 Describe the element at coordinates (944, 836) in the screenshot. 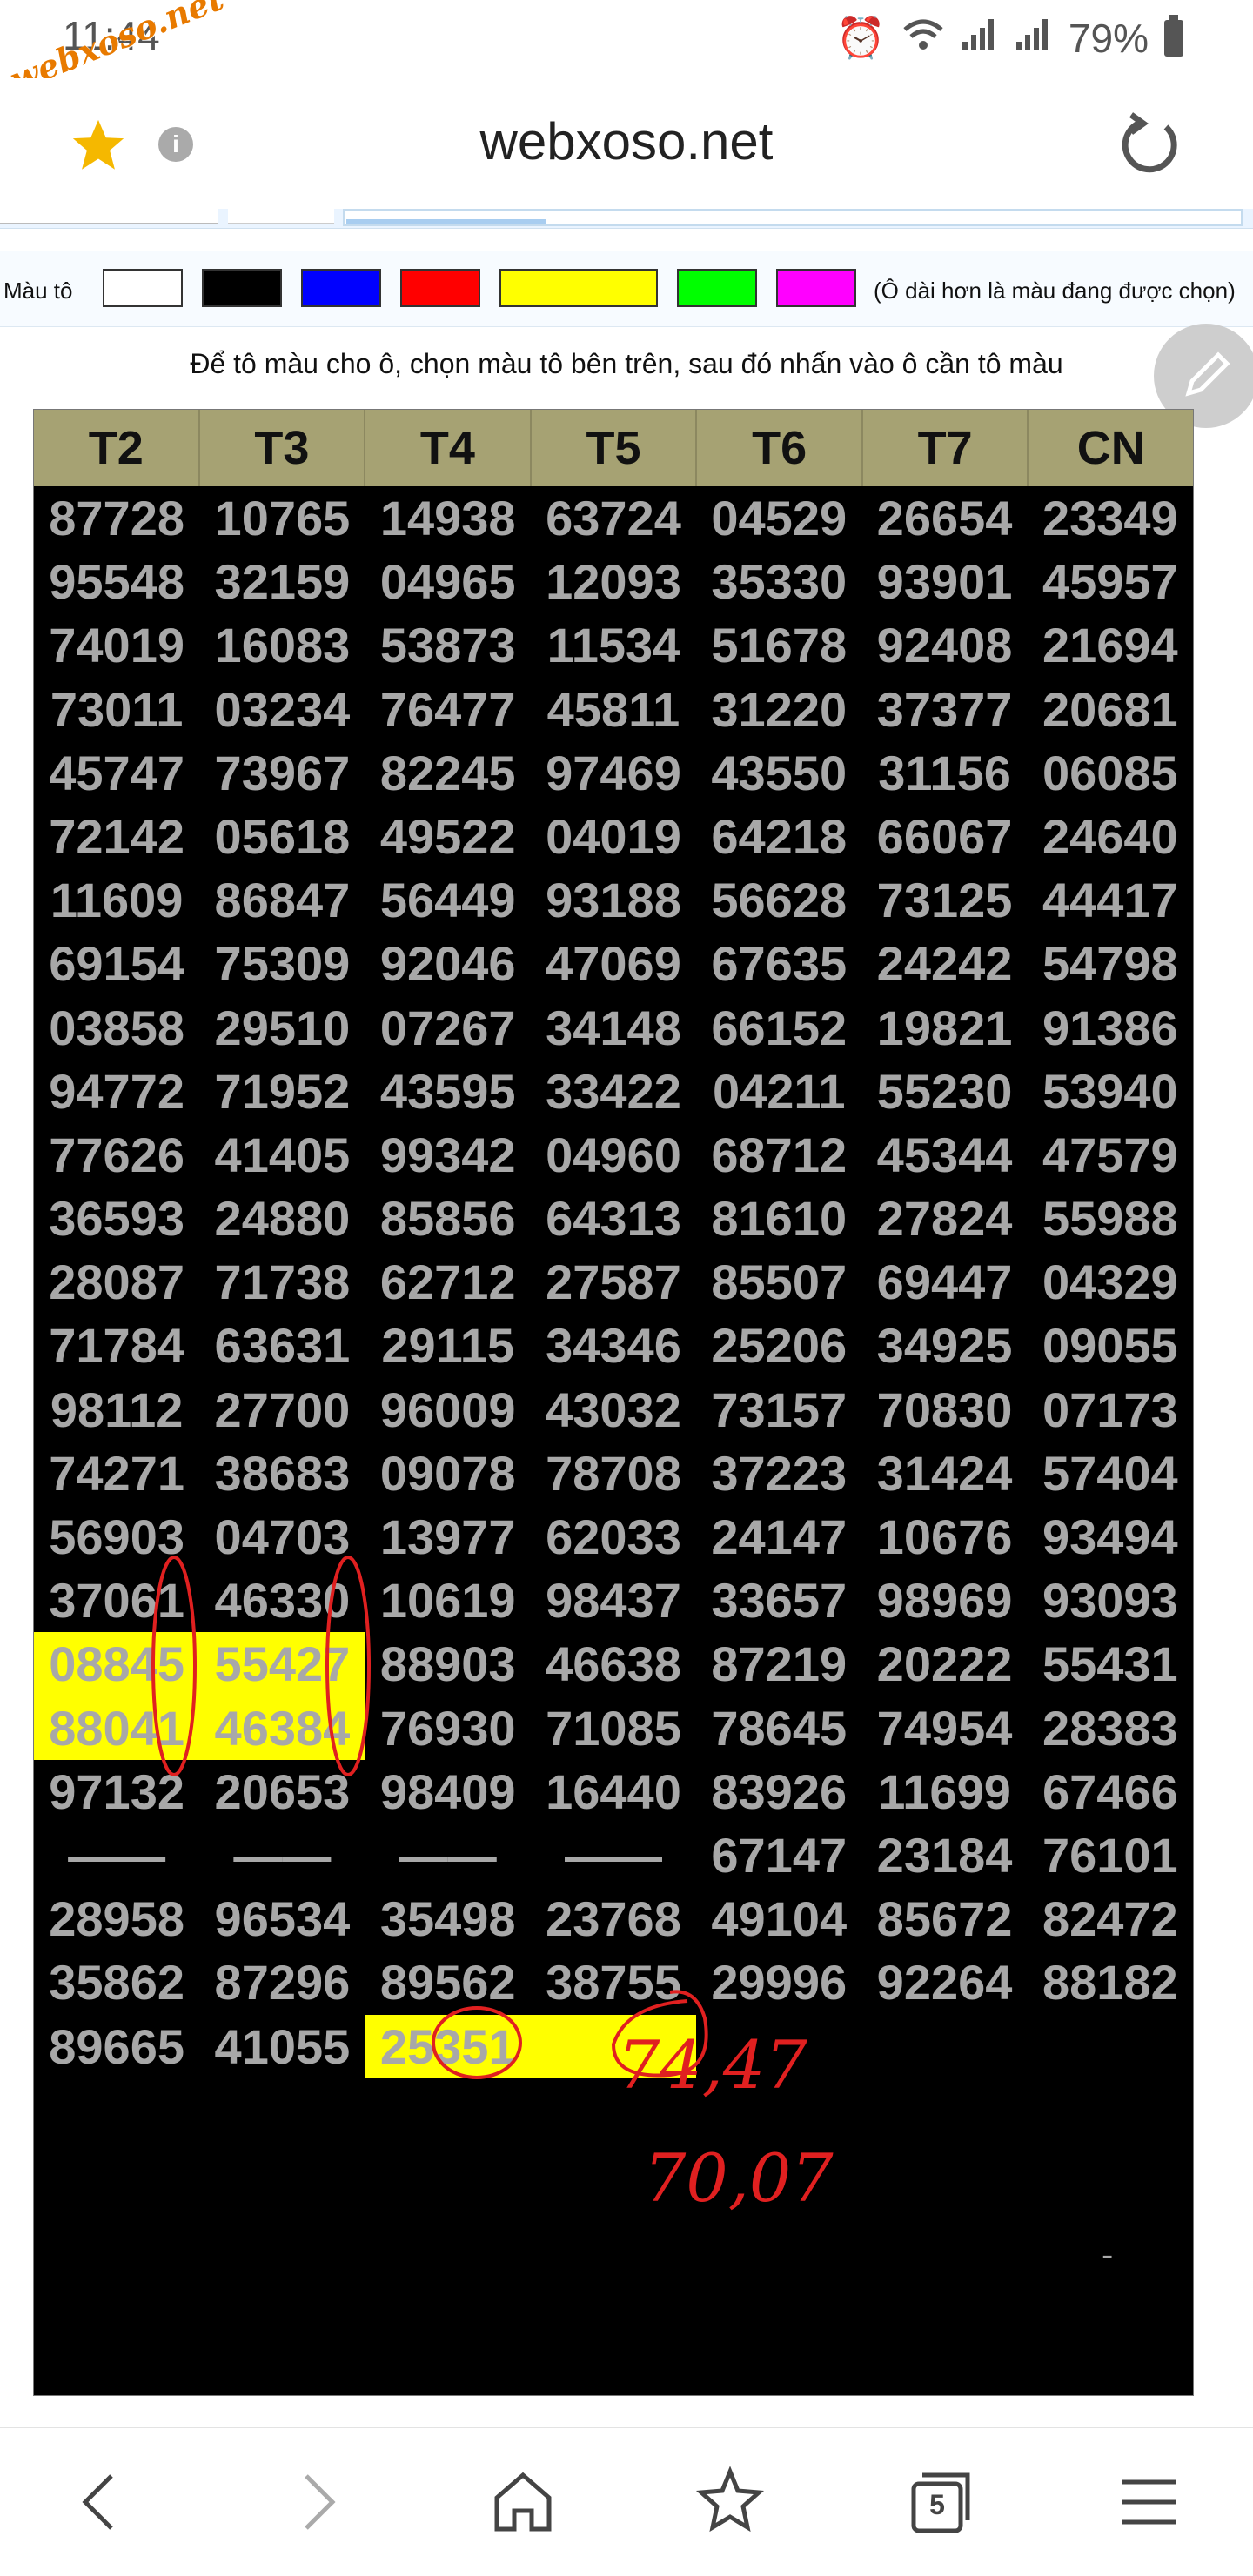

I see `table-cell: 66067` at that location.